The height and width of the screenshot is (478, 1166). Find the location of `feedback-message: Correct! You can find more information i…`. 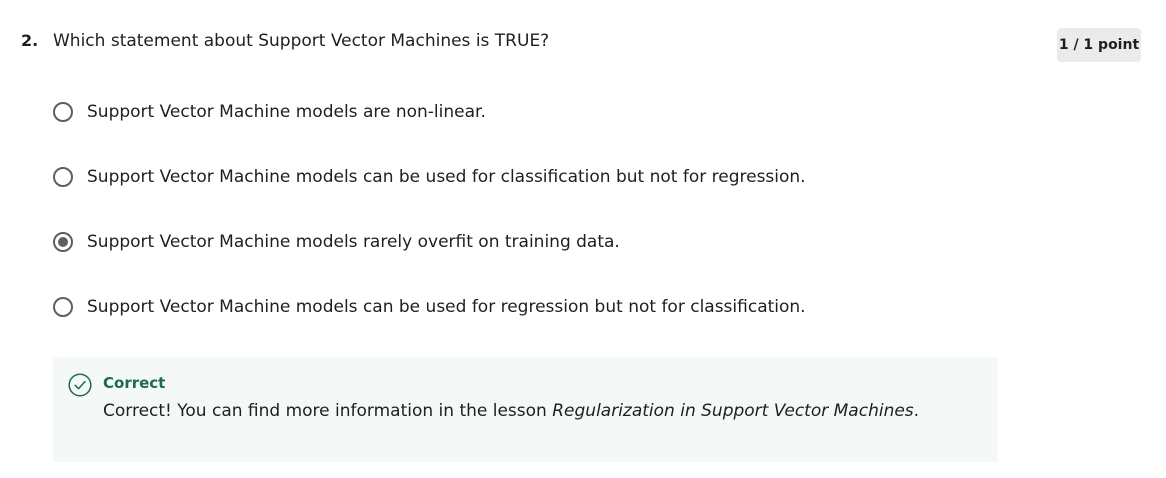

feedback-message: Correct! You can find more information i… is located at coordinates (511, 411).